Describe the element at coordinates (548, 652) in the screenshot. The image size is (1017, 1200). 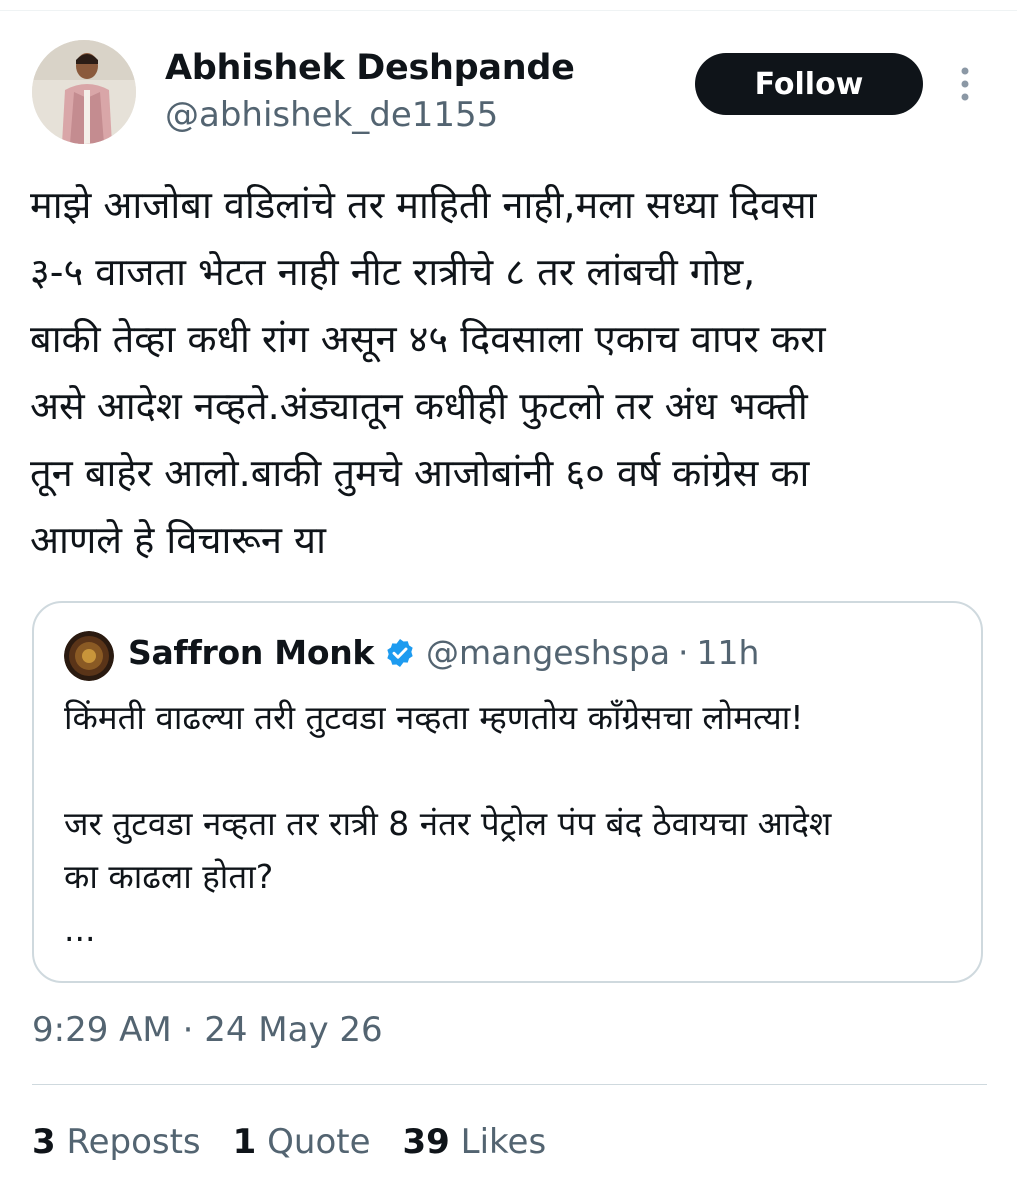
I see `quoted-author-handle: @mangeshspa` at that location.